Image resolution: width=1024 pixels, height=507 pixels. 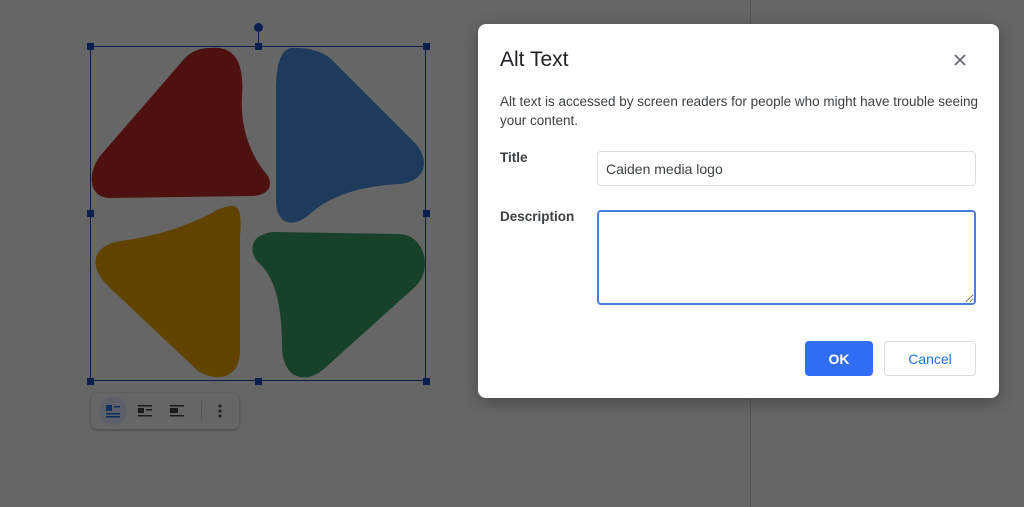 What do you see at coordinates (786, 257) in the screenshot?
I see `description-input` at bounding box center [786, 257].